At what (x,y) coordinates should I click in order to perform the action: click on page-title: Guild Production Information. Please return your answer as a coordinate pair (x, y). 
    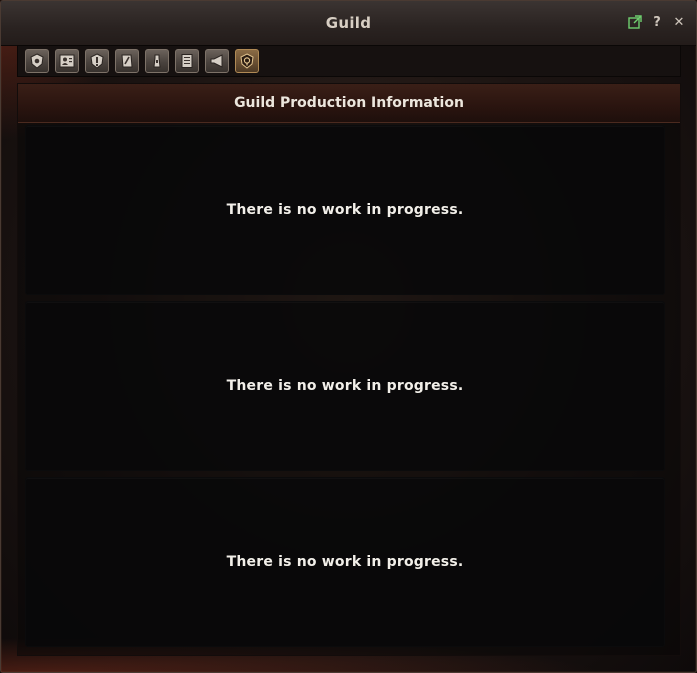
    Looking at the image, I should click on (349, 103).